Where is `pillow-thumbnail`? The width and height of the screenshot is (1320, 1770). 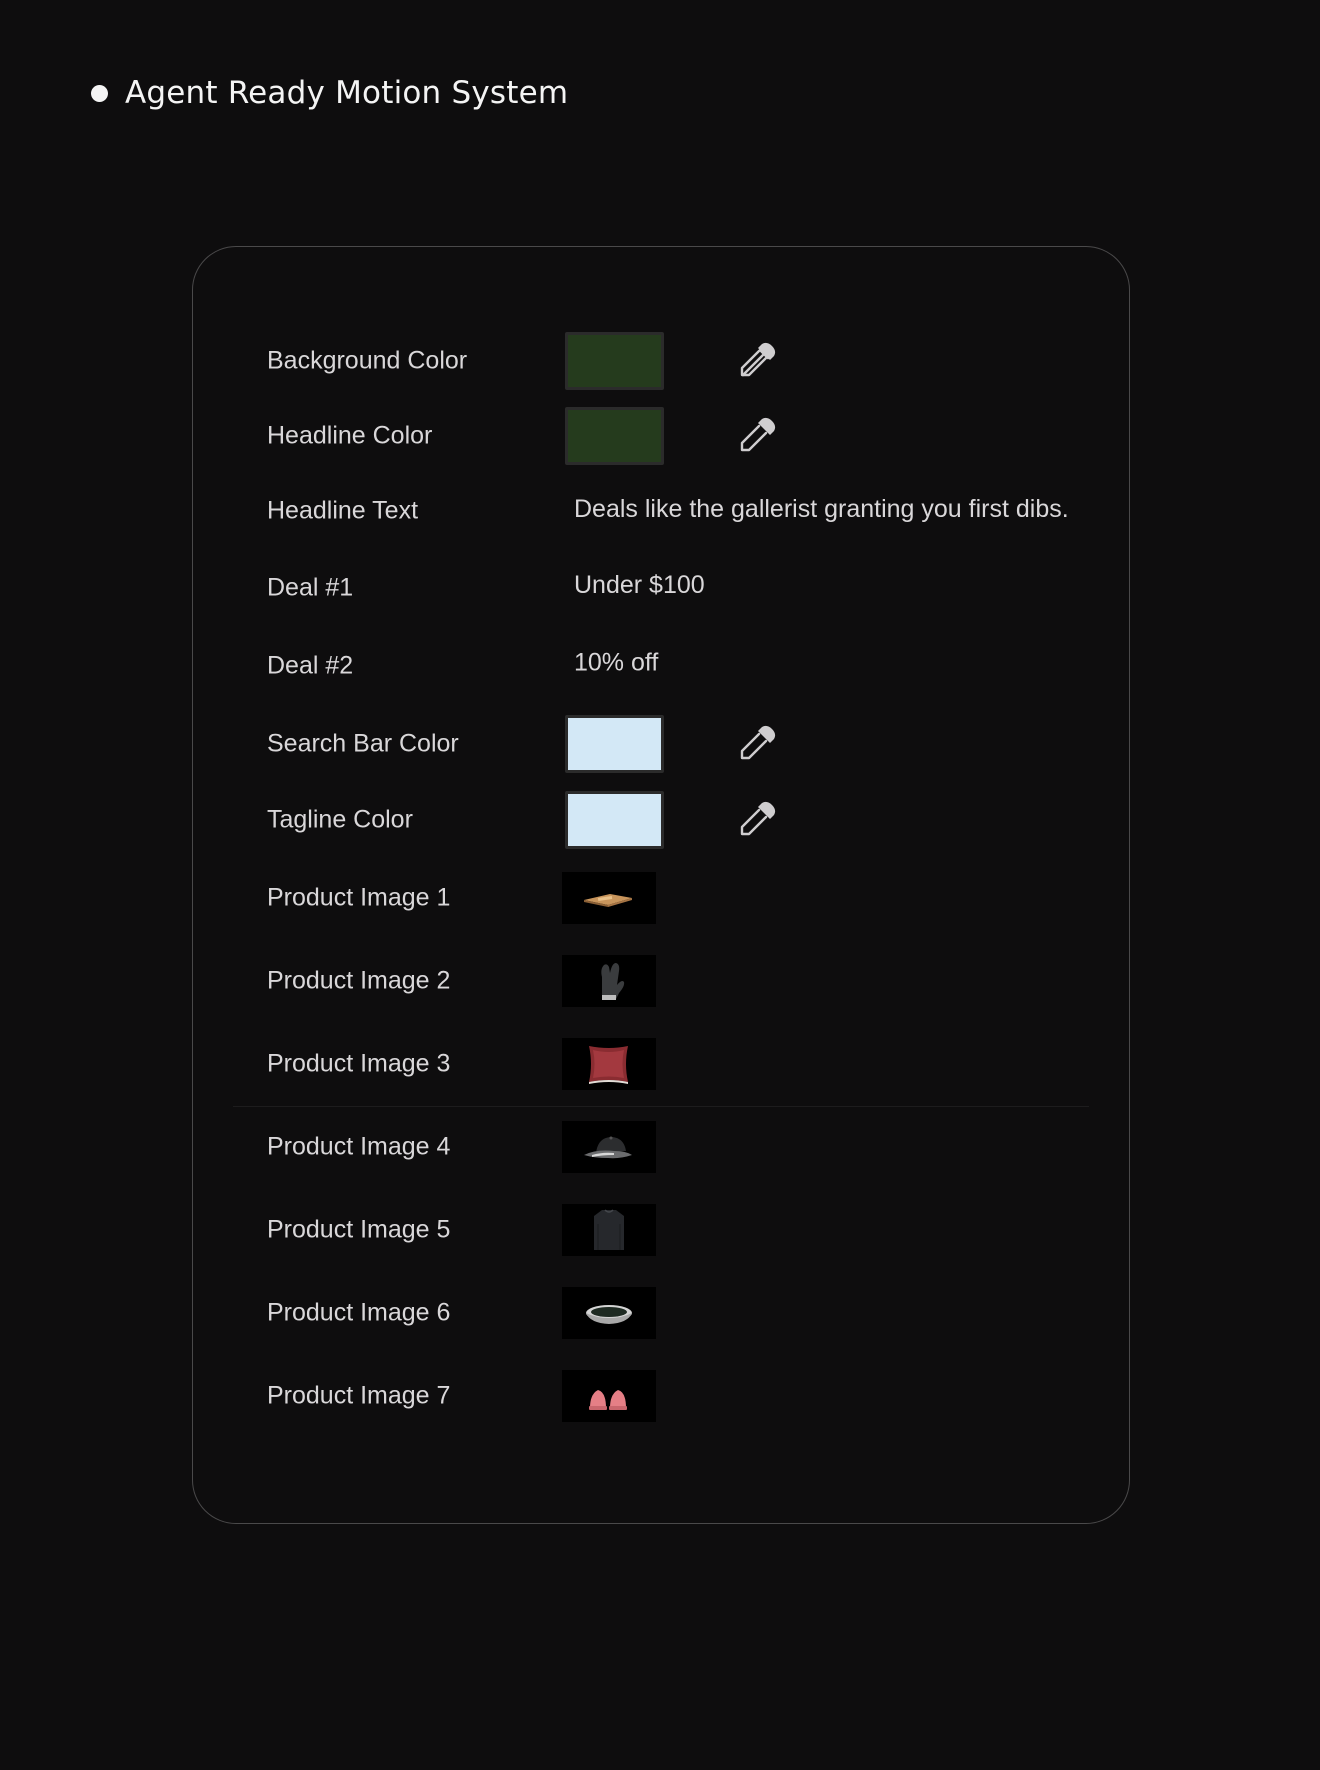
pillow-thumbnail is located at coordinates (609, 1064).